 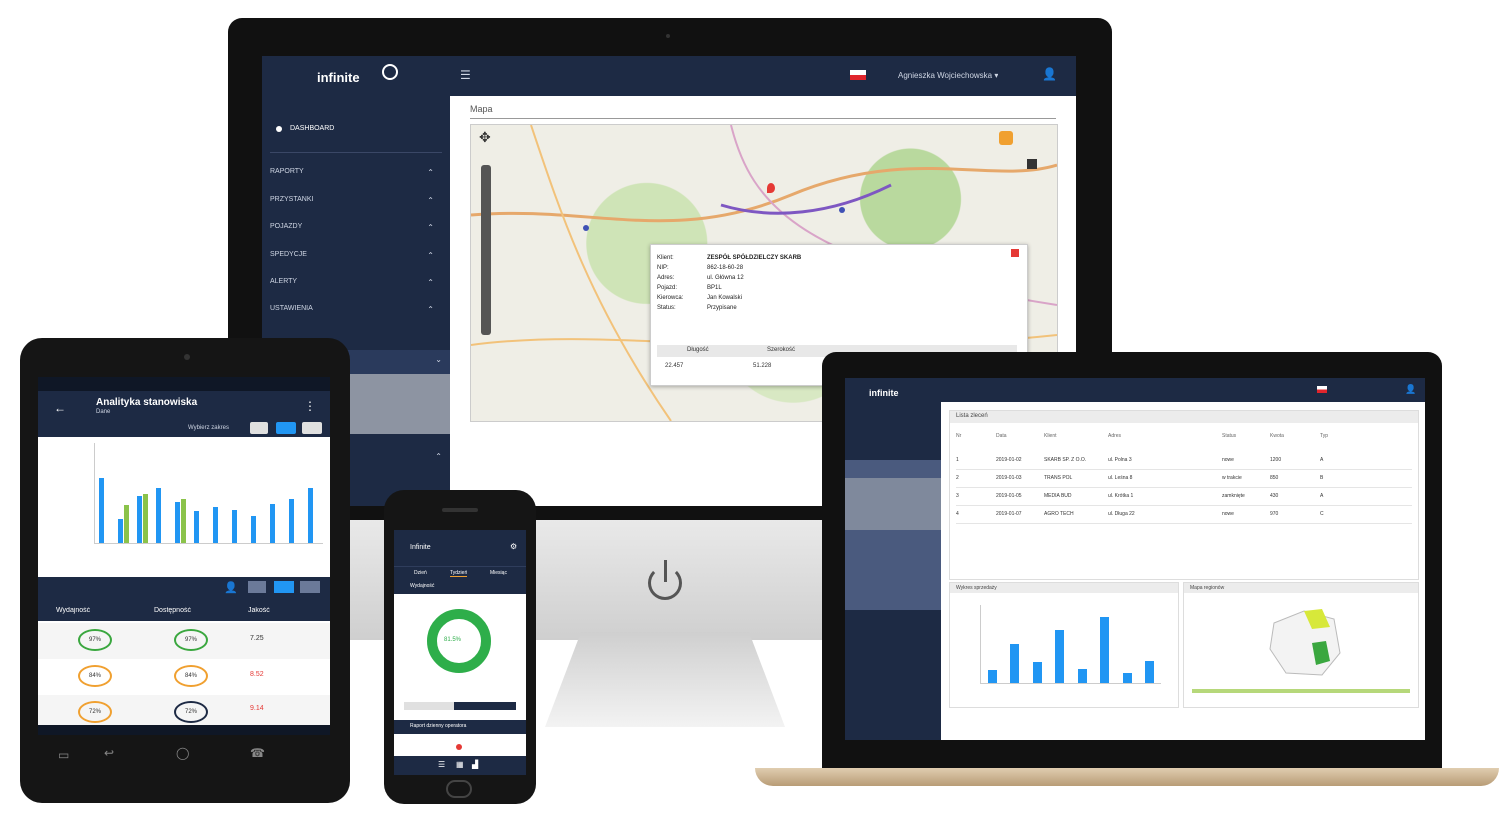 What do you see at coordinates (63, 755) in the screenshot?
I see `recent-apps-icon: ▭` at bounding box center [63, 755].